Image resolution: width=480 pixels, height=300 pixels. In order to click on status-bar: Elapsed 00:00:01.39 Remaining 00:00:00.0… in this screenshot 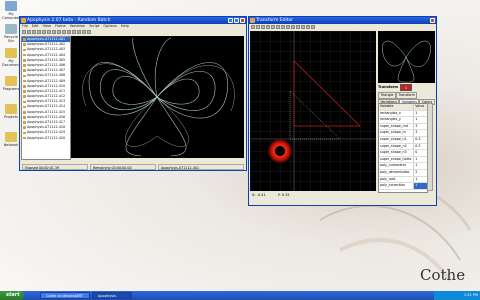, I will do `click(133, 167)`.